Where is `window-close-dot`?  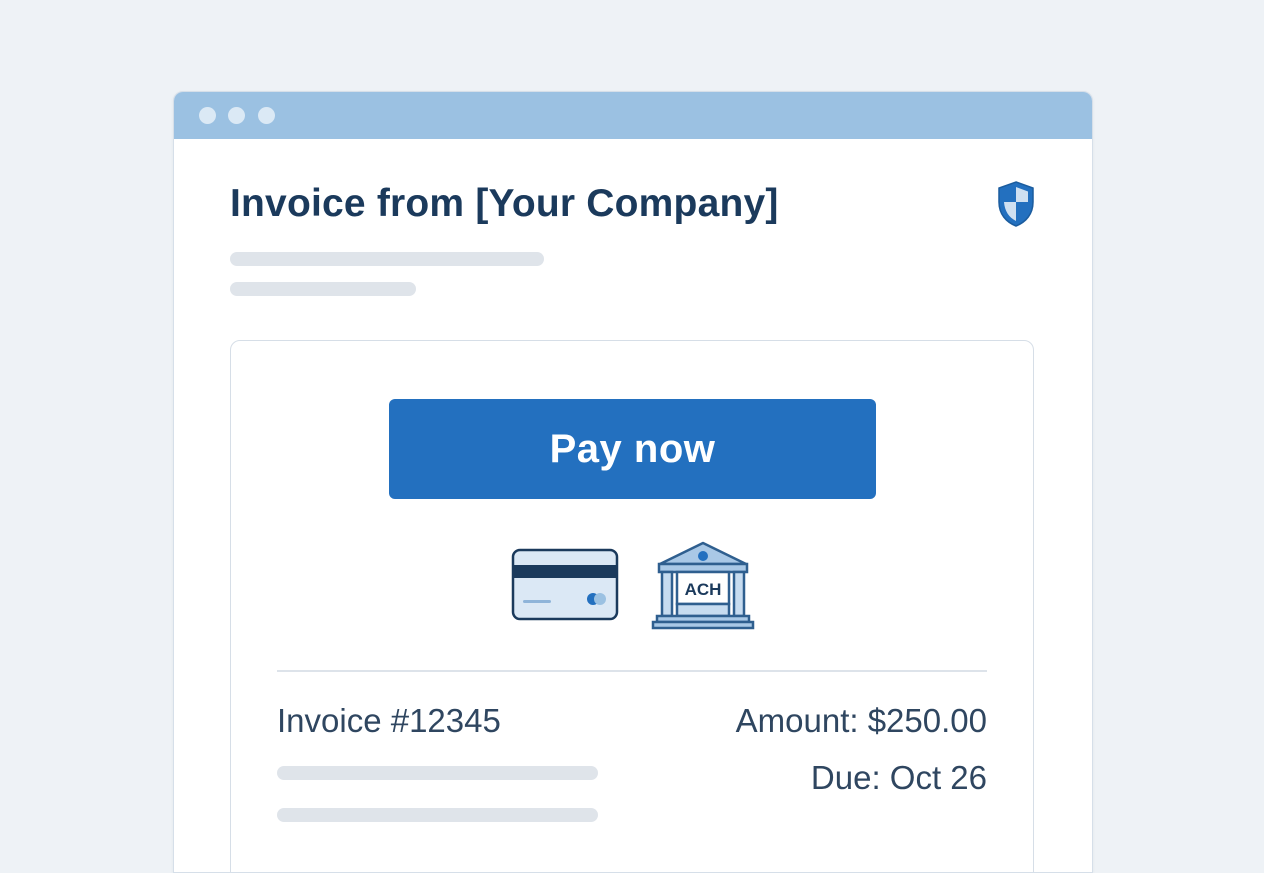
window-close-dot is located at coordinates (207, 115).